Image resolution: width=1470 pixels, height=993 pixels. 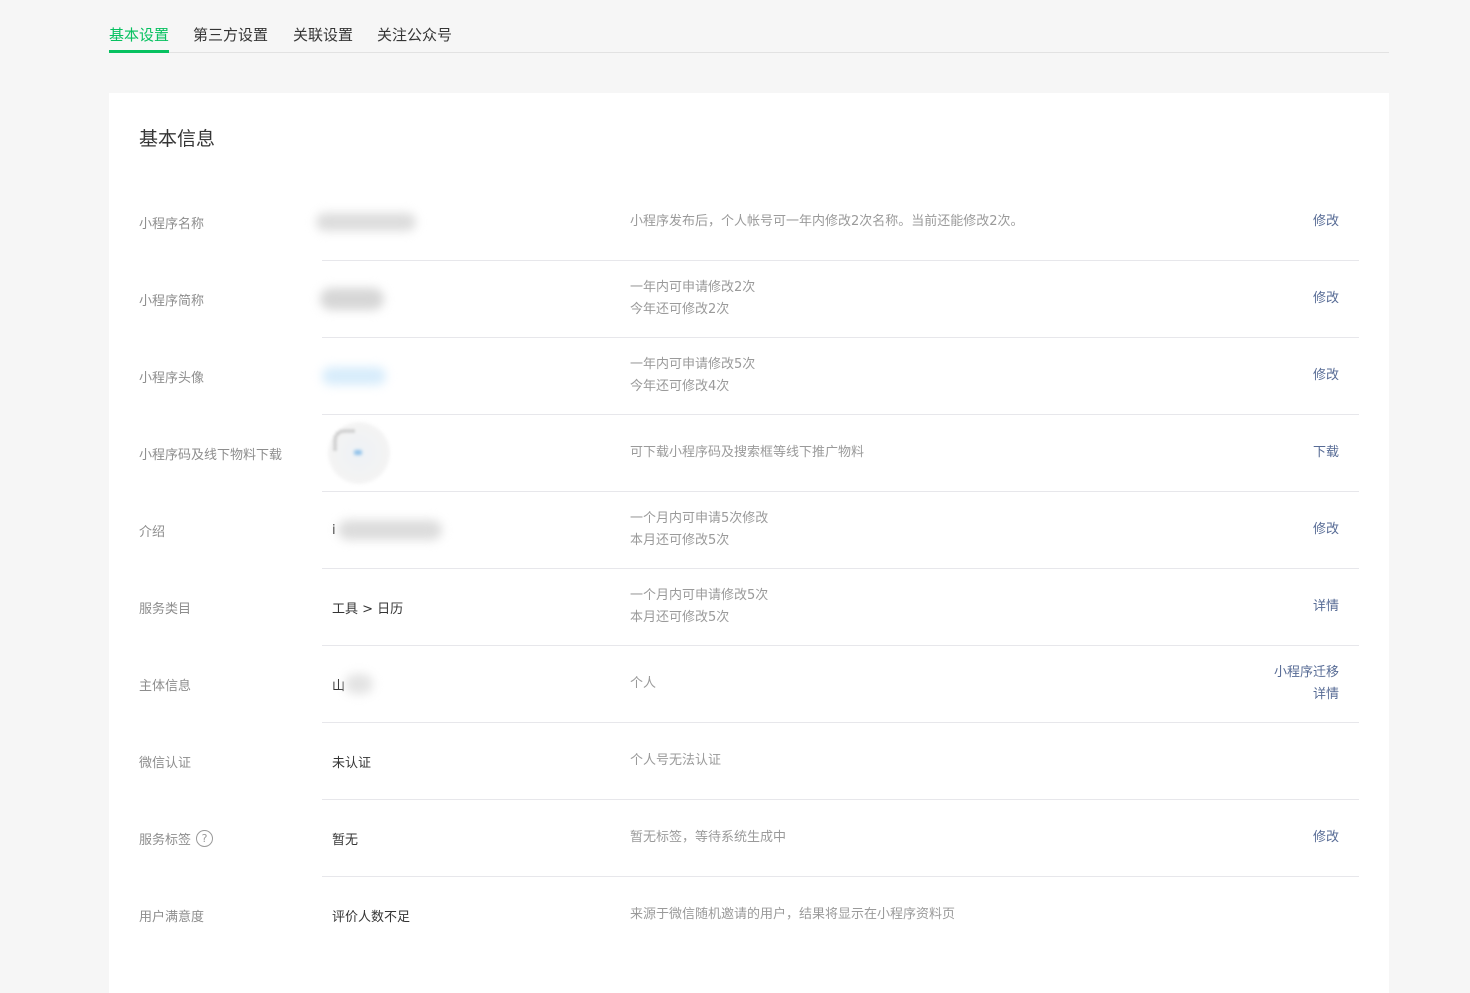 I want to click on redacted-short-name, so click(x=352, y=299).